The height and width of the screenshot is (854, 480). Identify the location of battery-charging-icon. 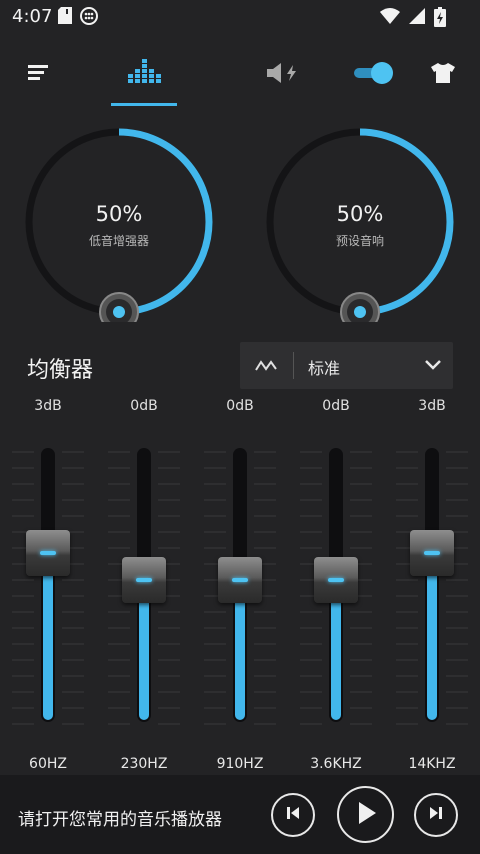
(440, 19).